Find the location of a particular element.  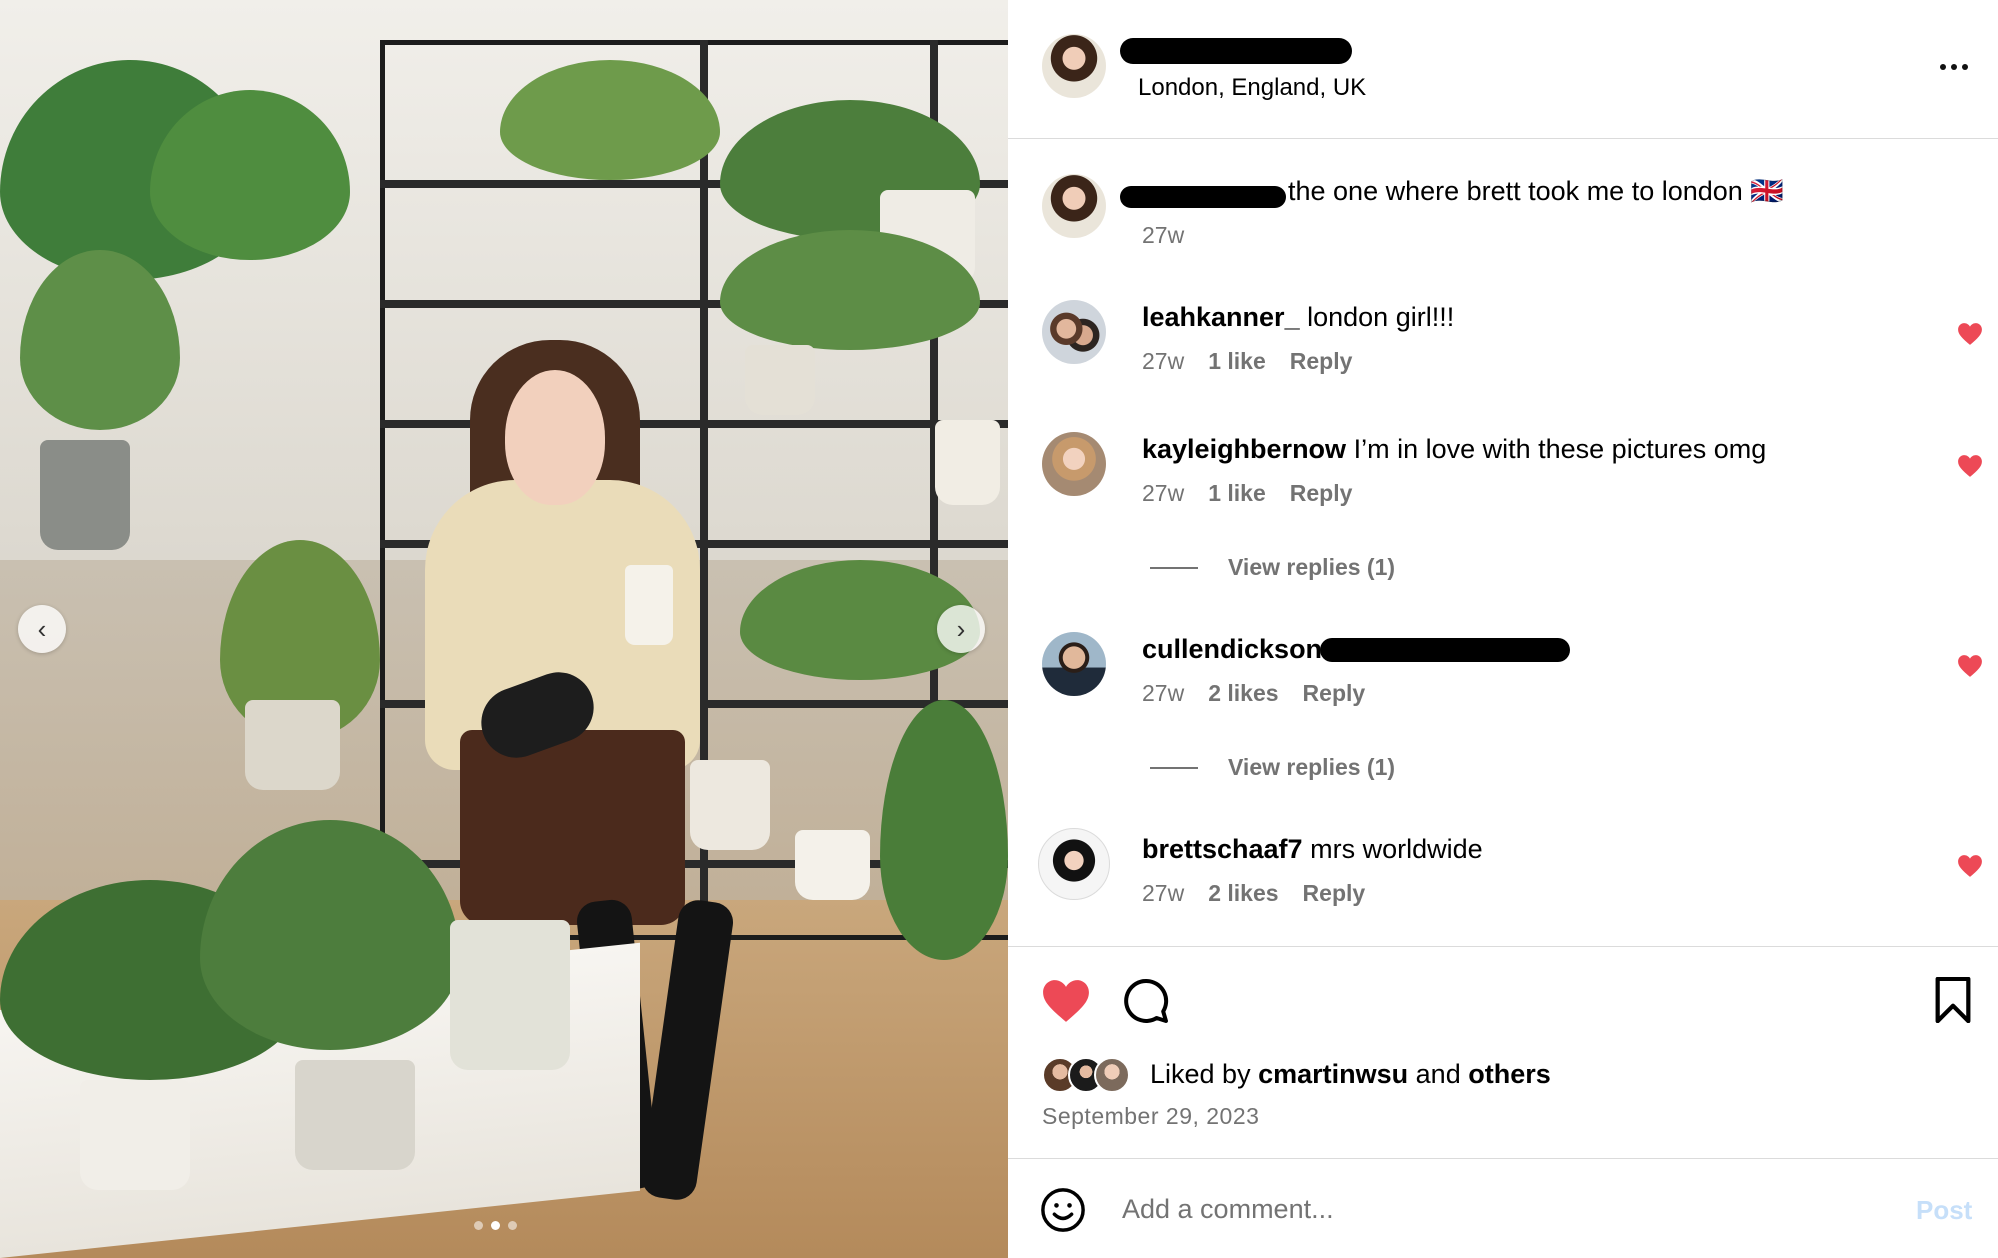

emoji-smile-icon is located at coordinates (1063, 1210).